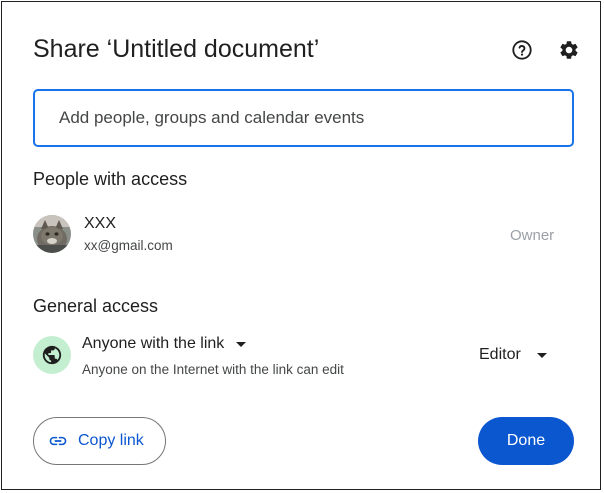 The image size is (604, 493). I want to click on general-access-heading: General access, so click(96, 306).